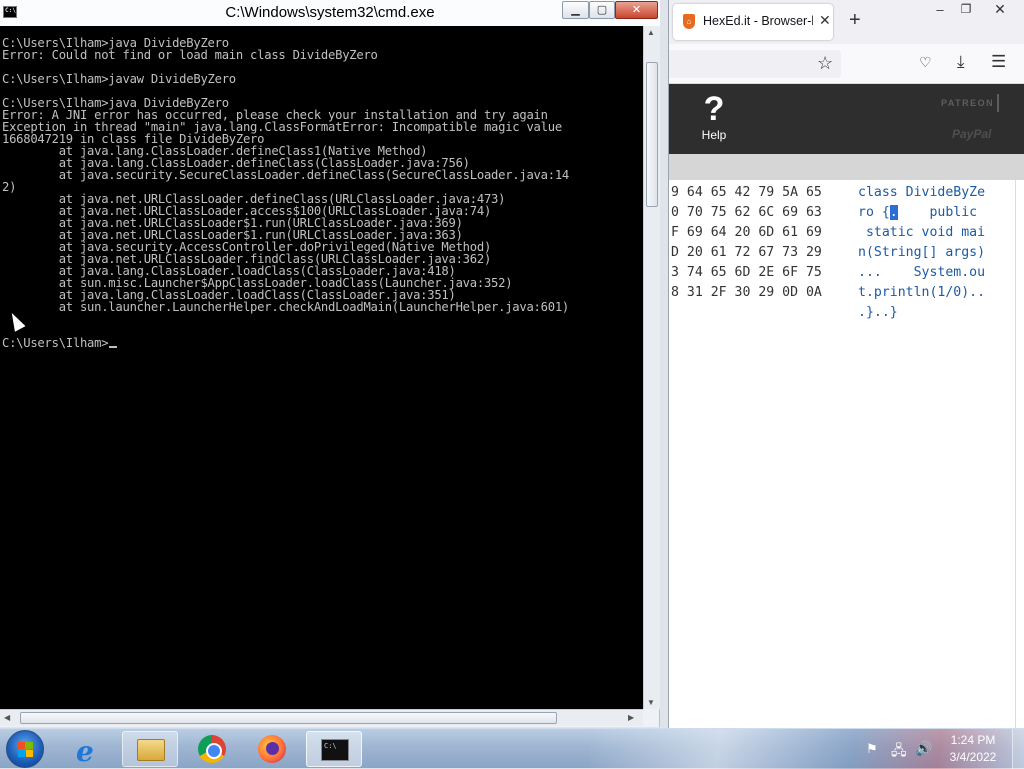 Image resolution: width=1024 pixels, height=769 pixels. What do you see at coordinates (746, 253) in the screenshot?
I see `hex-row: D 20 61 72 67 73 29` at bounding box center [746, 253].